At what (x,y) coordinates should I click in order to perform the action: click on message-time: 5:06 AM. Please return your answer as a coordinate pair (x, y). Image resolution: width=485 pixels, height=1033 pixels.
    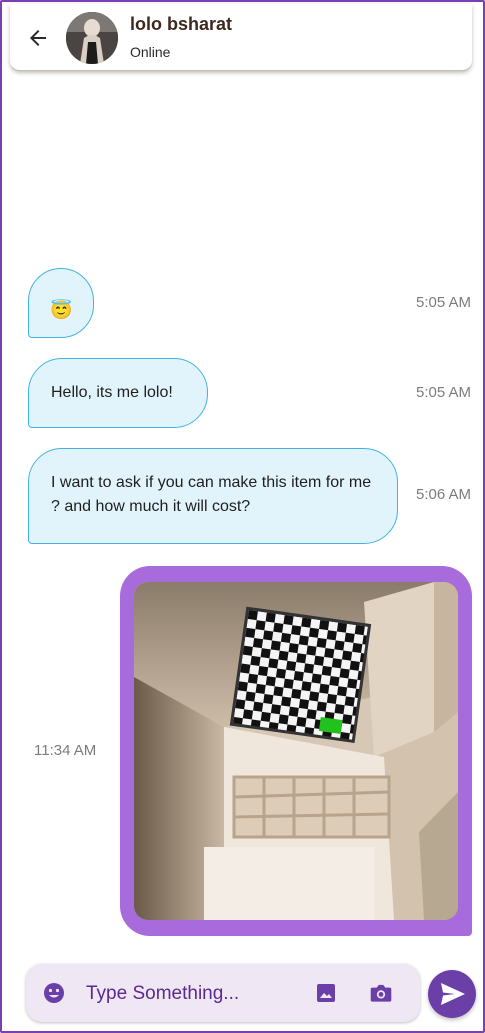
    Looking at the image, I should click on (444, 494).